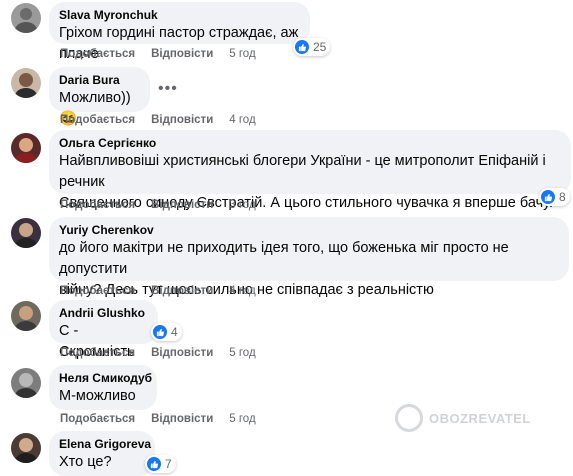 The height and width of the screenshot is (476, 573). Describe the element at coordinates (409, 418) in the screenshot. I see `watermark-logo-icon` at that location.